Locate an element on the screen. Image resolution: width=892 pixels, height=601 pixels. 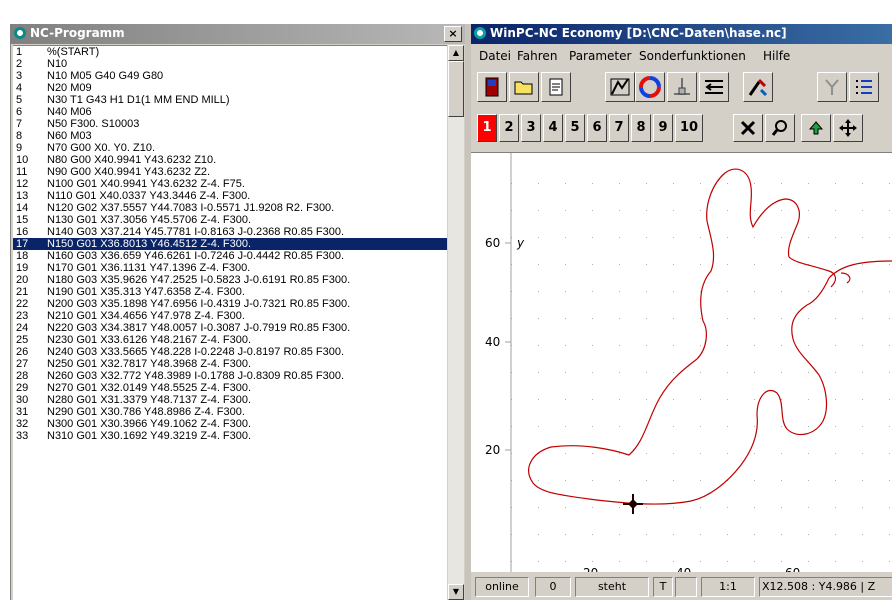
arrow-up-icon is located at coordinates (816, 128).